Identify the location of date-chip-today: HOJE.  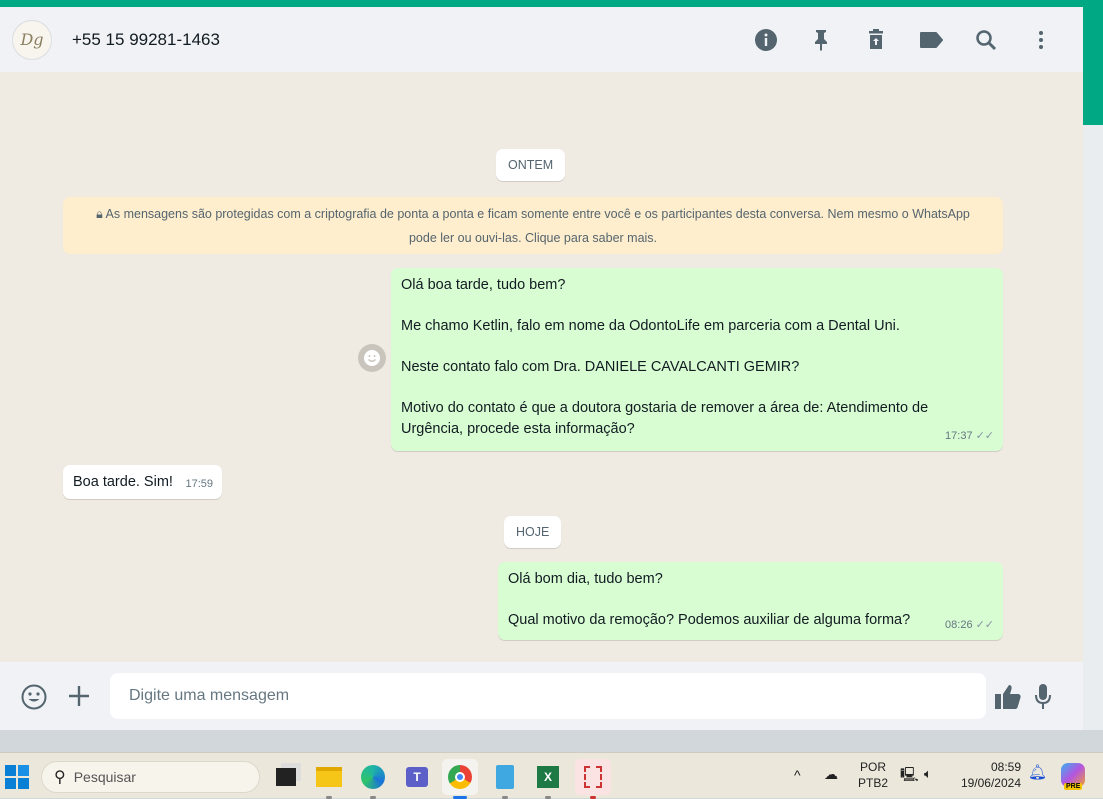
(533, 532).